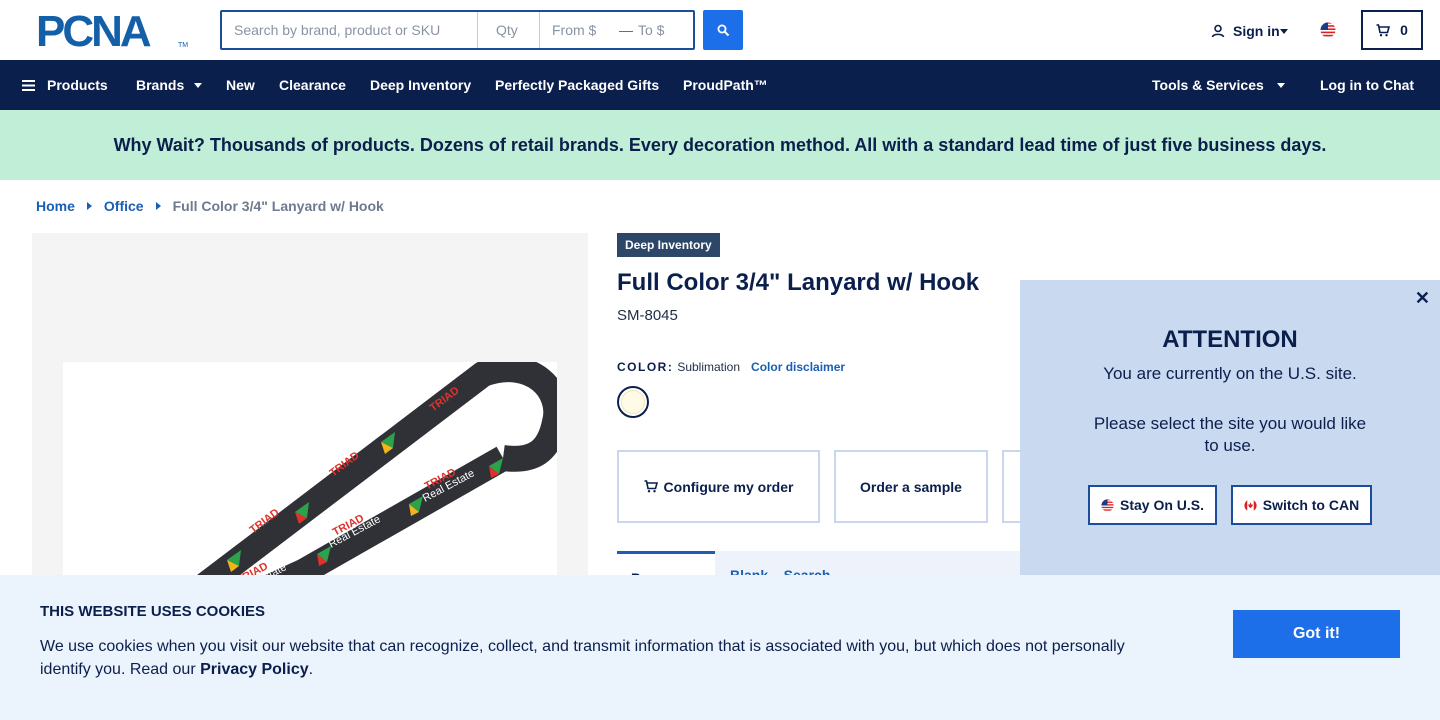 Image resolution: width=1440 pixels, height=720 pixels. What do you see at coordinates (278, 206) in the screenshot?
I see `breadcrumb-current: Full Color 3/4" Lanyard w/ Hook` at bounding box center [278, 206].